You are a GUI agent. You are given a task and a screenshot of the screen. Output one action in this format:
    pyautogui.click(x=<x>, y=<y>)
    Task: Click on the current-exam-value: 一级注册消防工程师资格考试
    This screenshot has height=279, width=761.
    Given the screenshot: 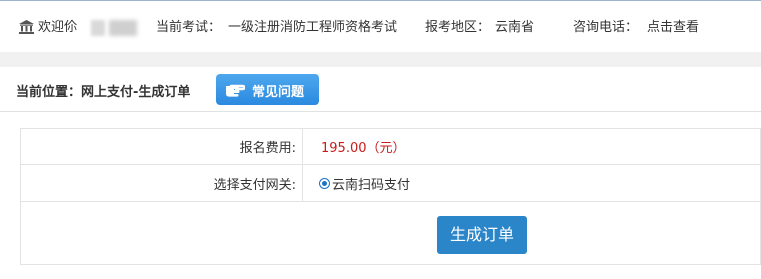 What is the action you would take?
    pyautogui.click(x=313, y=27)
    